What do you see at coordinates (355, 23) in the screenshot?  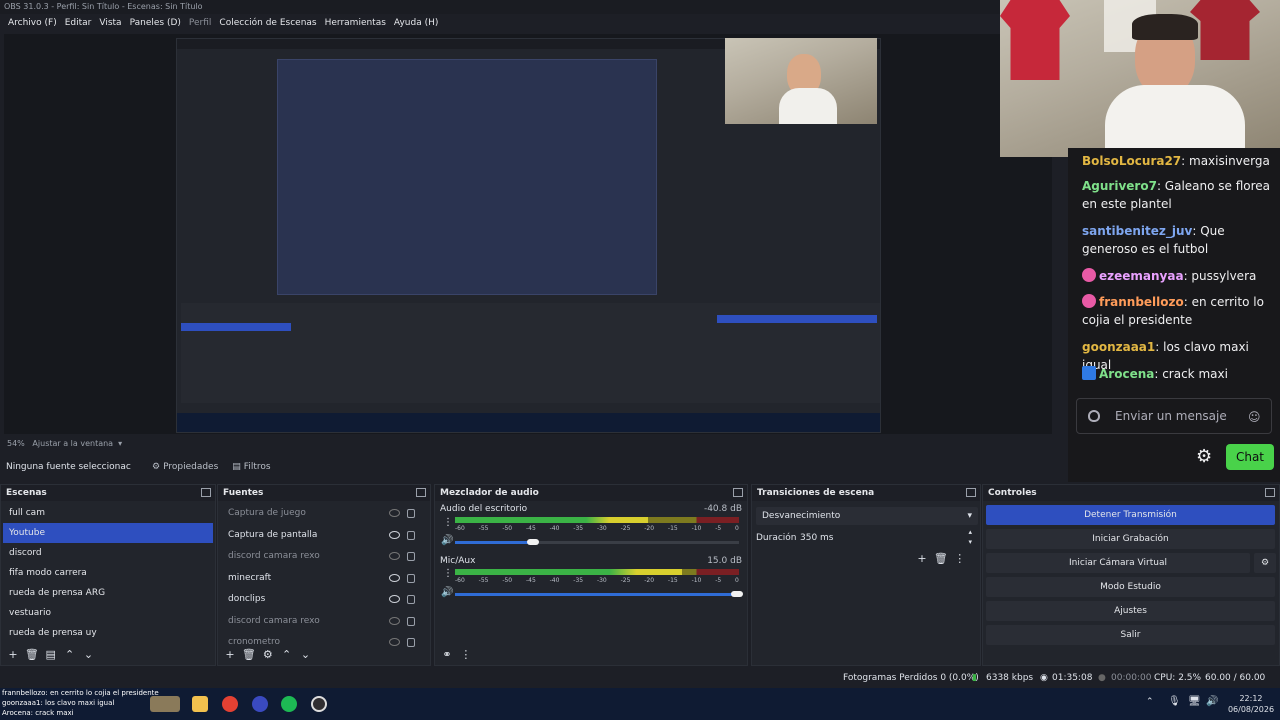 I see `menu-tools: Herramientas` at bounding box center [355, 23].